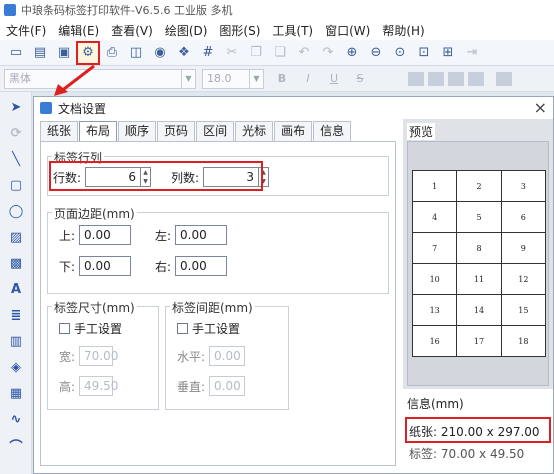 The width and height of the screenshot is (554, 474). I want to click on tab-info: 信息, so click(332, 131).